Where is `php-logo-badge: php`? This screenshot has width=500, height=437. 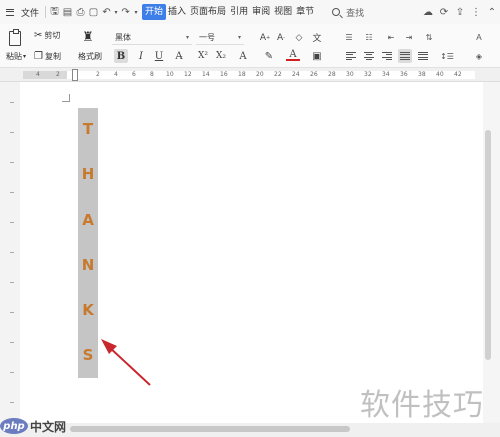 php-logo-badge: php is located at coordinates (14, 426).